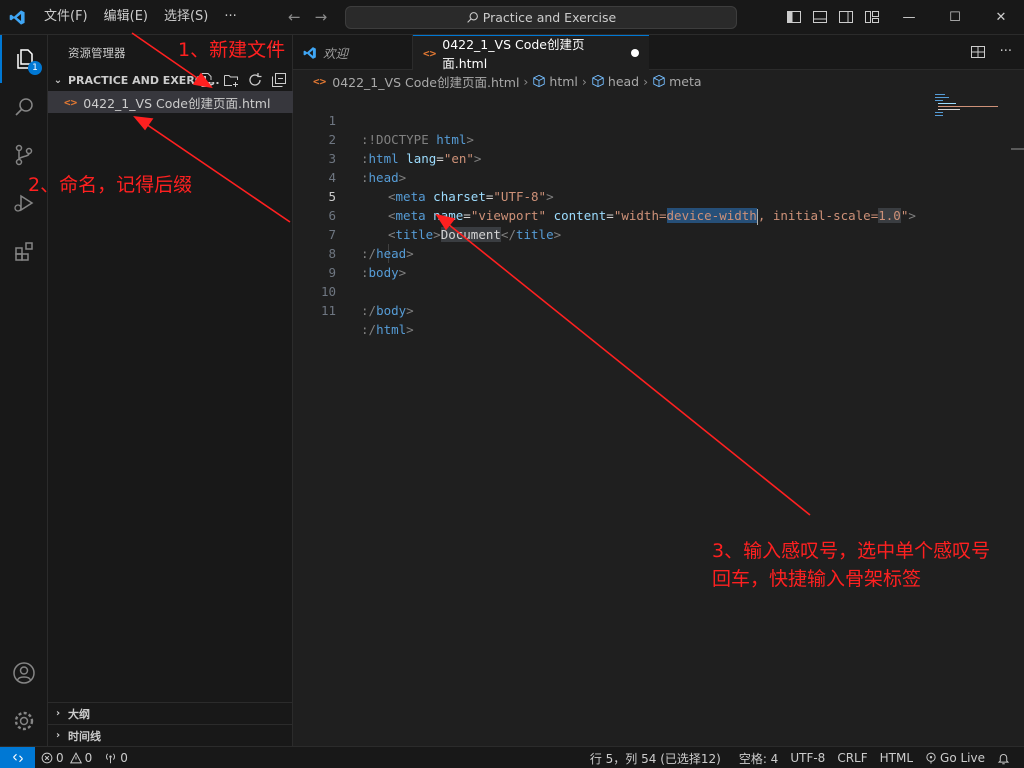 This screenshot has height=768, width=1024. What do you see at coordinates (962, 758) in the screenshot?
I see `go-live-label: Go Live` at bounding box center [962, 758].